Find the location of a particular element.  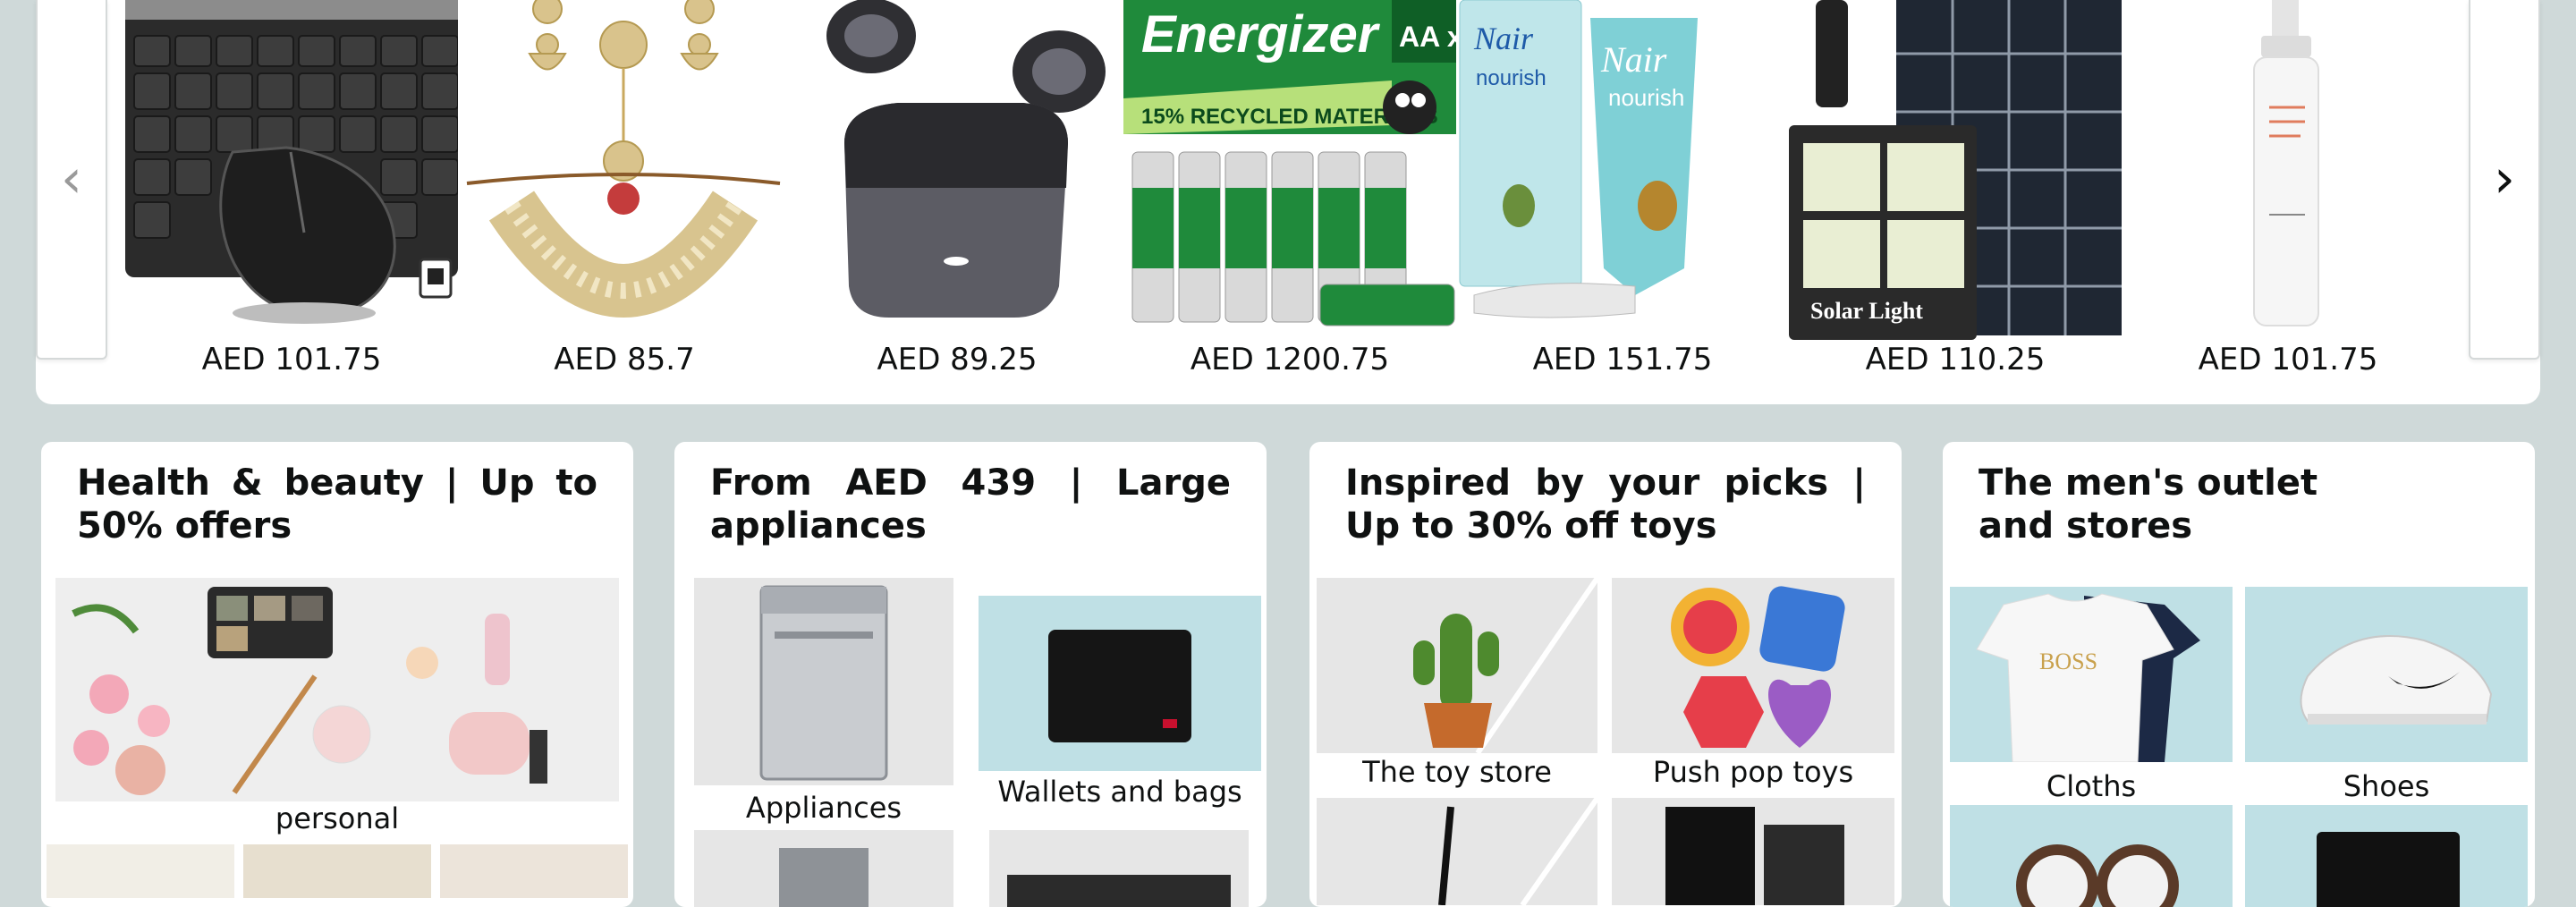

tile-wallets-bags: Wallets and bags is located at coordinates (1120, 708).